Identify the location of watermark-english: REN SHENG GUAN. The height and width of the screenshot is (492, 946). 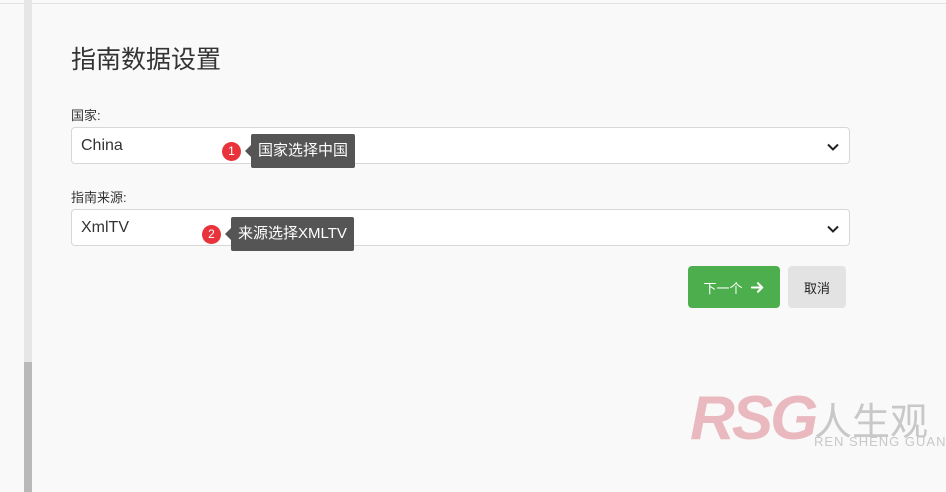
(880, 441).